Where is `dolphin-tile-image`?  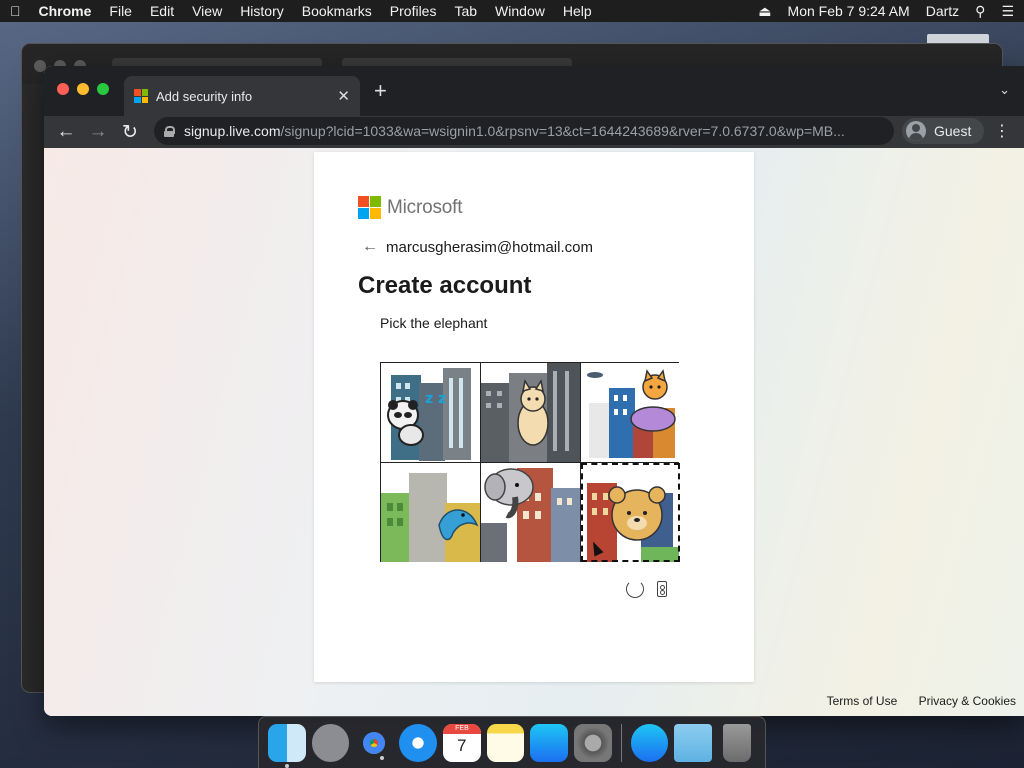 dolphin-tile-image is located at coordinates (430, 517).